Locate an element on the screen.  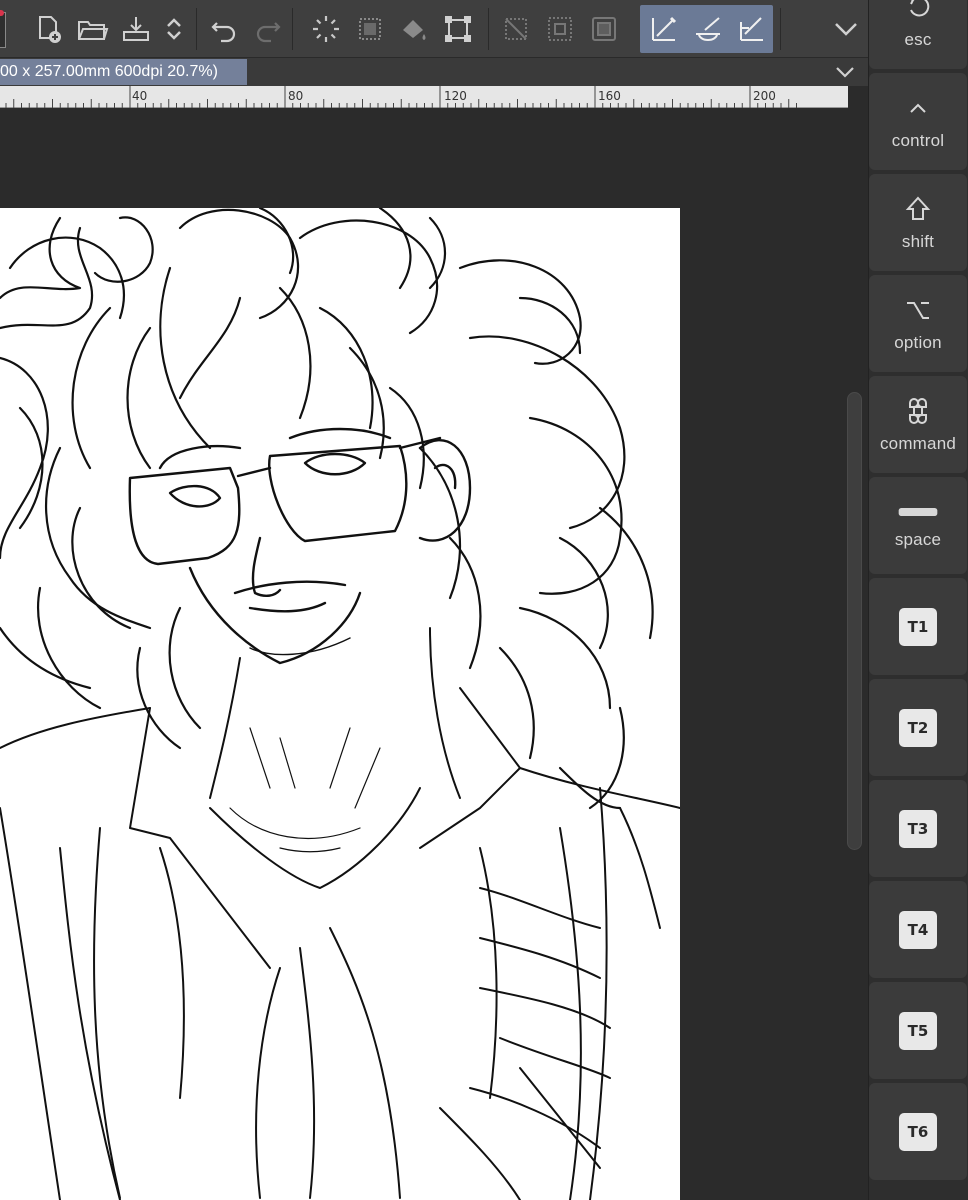
stepper-icon is located at coordinates (174, 29).